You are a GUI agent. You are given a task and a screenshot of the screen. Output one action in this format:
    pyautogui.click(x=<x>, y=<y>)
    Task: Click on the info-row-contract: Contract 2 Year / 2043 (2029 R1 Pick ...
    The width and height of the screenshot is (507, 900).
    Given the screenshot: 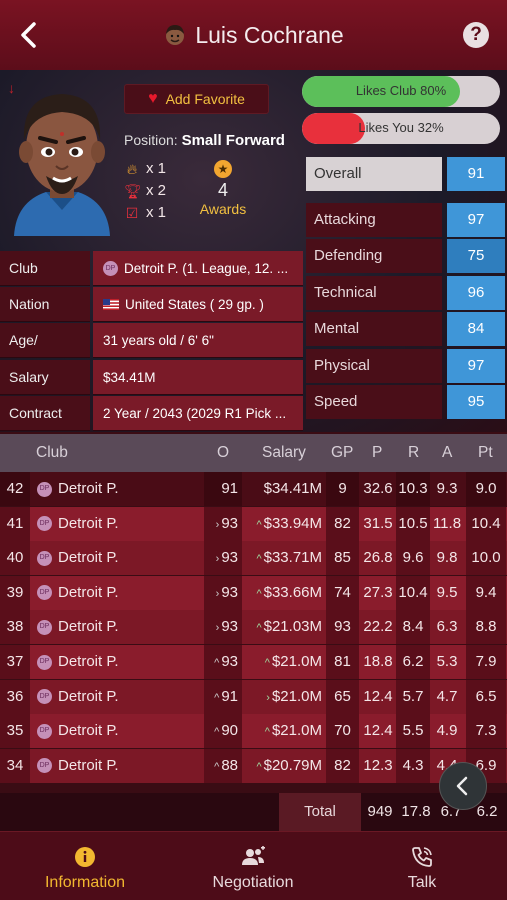 What is the action you would take?
    pyautogui.click(x=151, y=413)
    